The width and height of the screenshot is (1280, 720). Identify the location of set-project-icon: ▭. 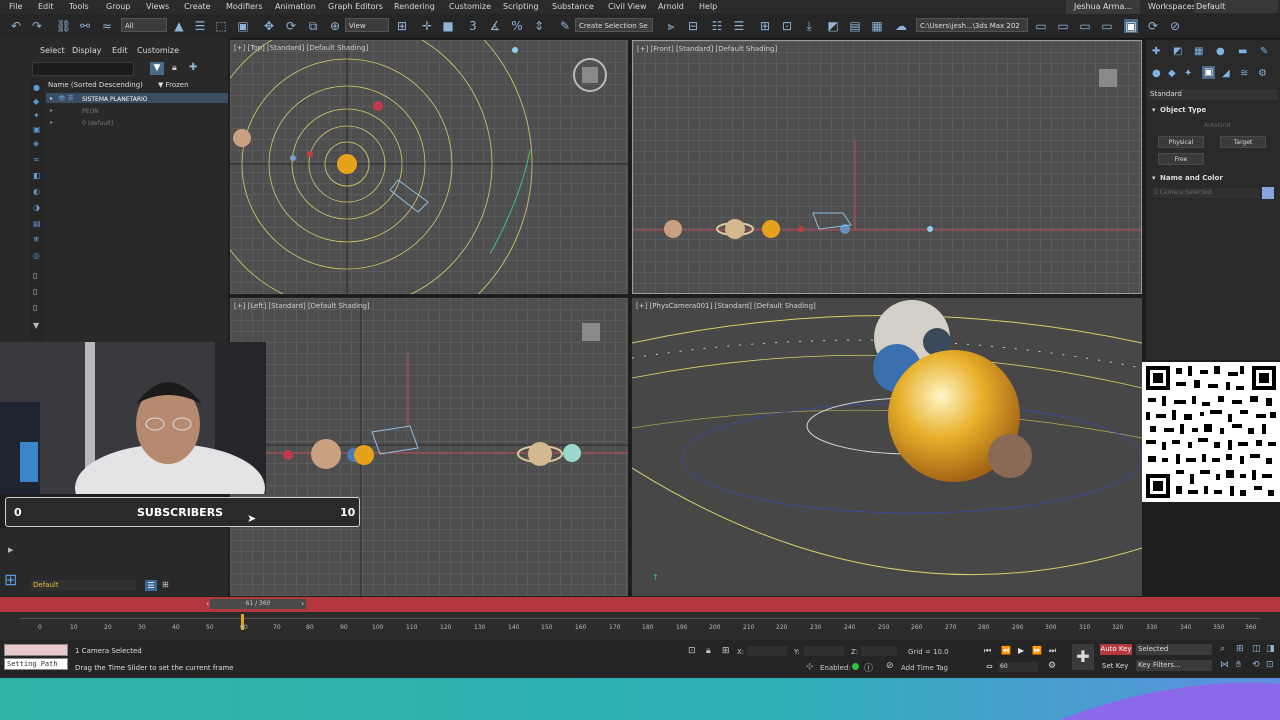
(1085, 26).